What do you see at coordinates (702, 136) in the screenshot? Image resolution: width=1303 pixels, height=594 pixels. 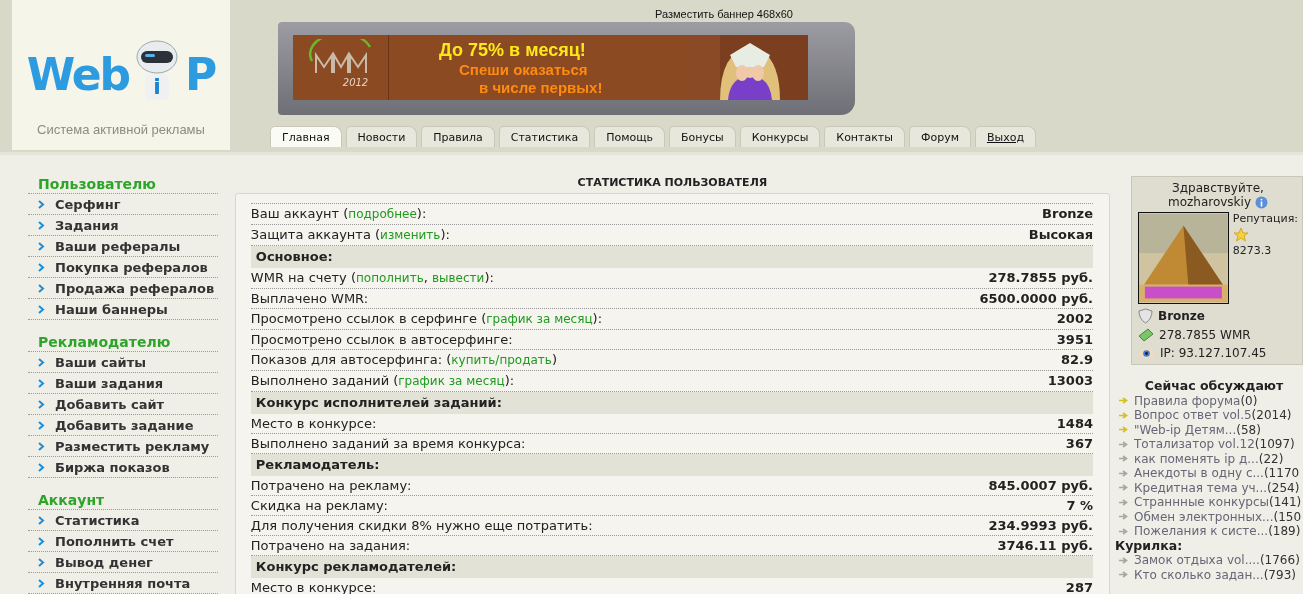 I see `nav-tab: Бонусы` at bounding box center [702, 136].